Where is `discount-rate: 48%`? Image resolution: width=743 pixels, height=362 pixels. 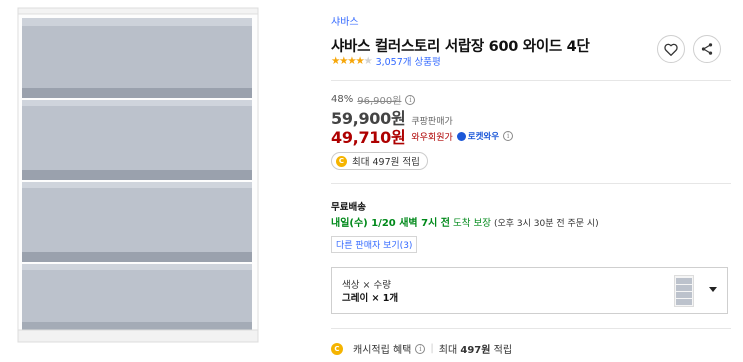
discount-rate: 48% is located at coordinates (342, 99).